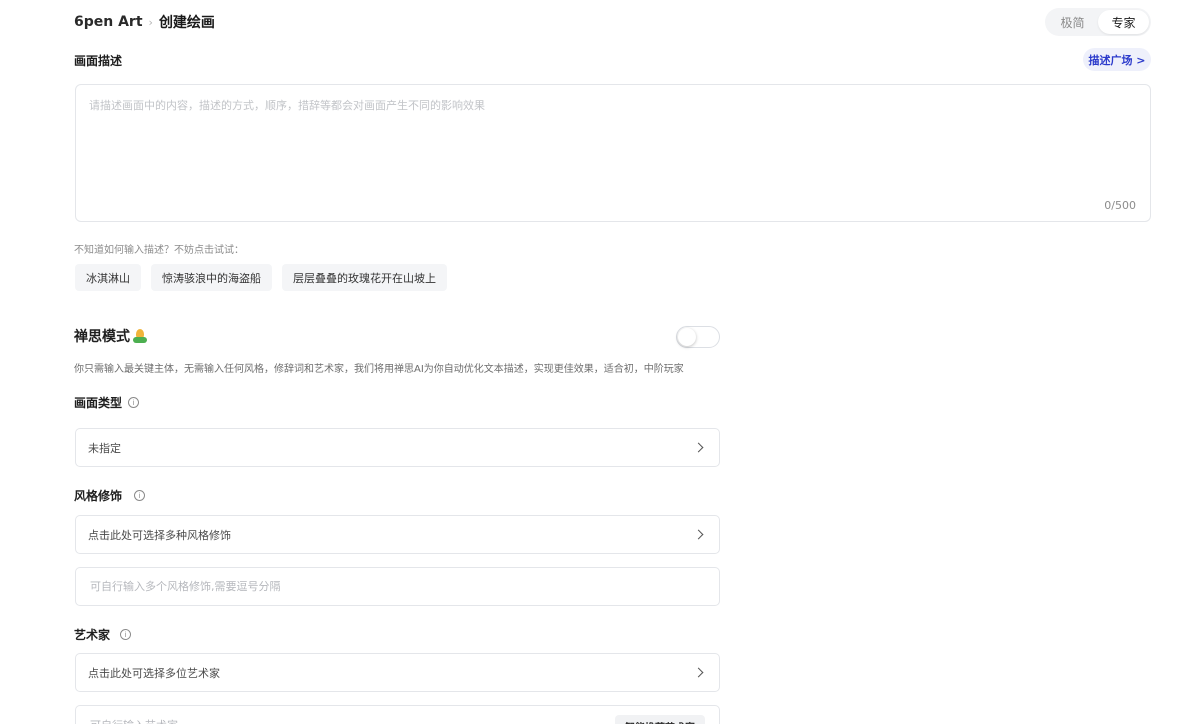 The width and height of the screenshot is (1200, 724). I want to click on suggestion-chips: 冰淇淋山 惊涛骇浪中的海盗船 层层叠叠的玫瑰花开在山坡上, so click(261, 277).